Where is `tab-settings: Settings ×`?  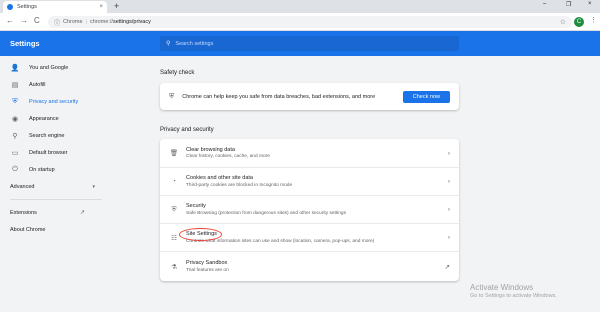
tab-settings: Settings × is located at coordinates (55, 7).